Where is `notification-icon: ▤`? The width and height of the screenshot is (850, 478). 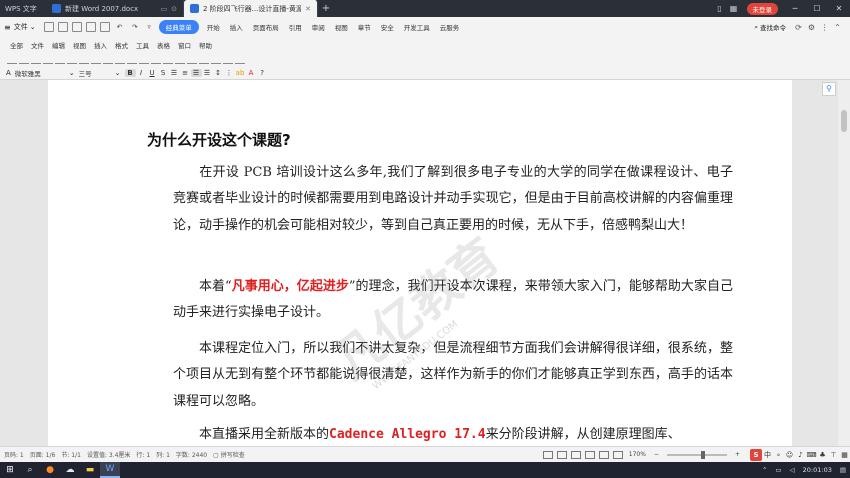 notification-icon: ▤ is located at coordinates (843, 470).